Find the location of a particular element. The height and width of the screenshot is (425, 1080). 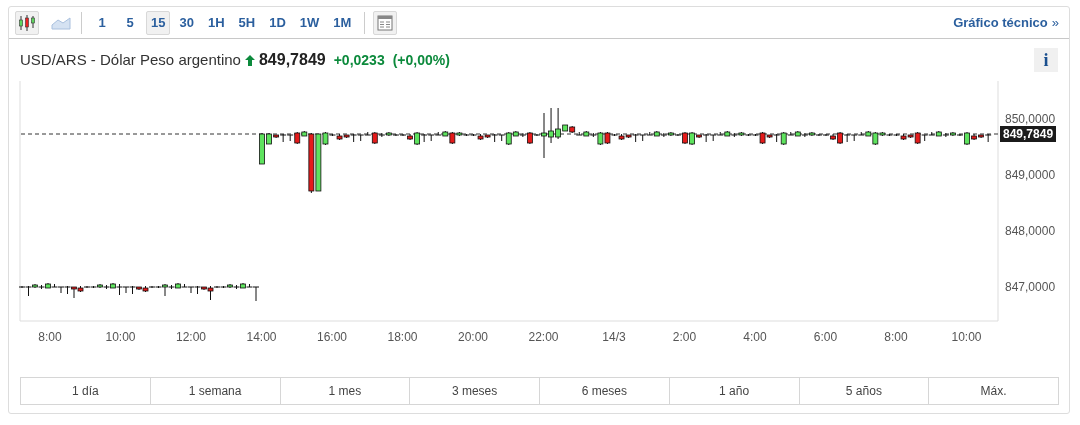

axis-label: 847,0000 is located at coordinates (1030, 287).